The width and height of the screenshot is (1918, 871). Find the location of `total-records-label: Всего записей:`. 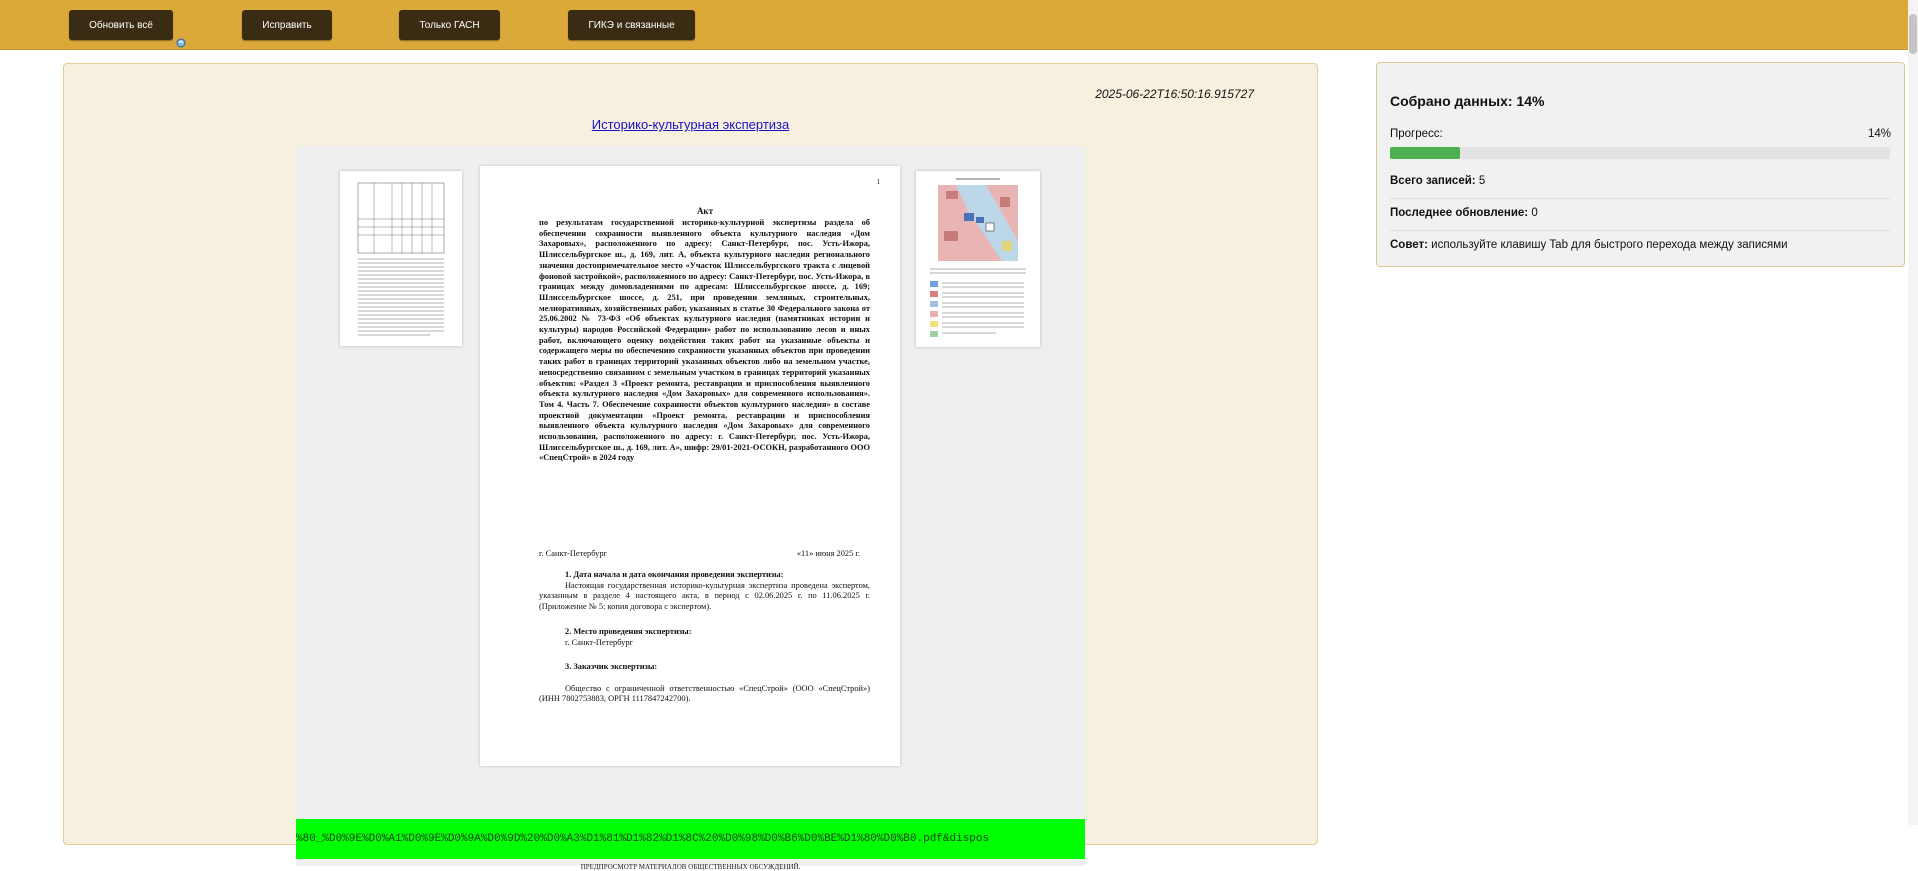

total-records-label: Всего записей: is located at coordinates (1433, 181).